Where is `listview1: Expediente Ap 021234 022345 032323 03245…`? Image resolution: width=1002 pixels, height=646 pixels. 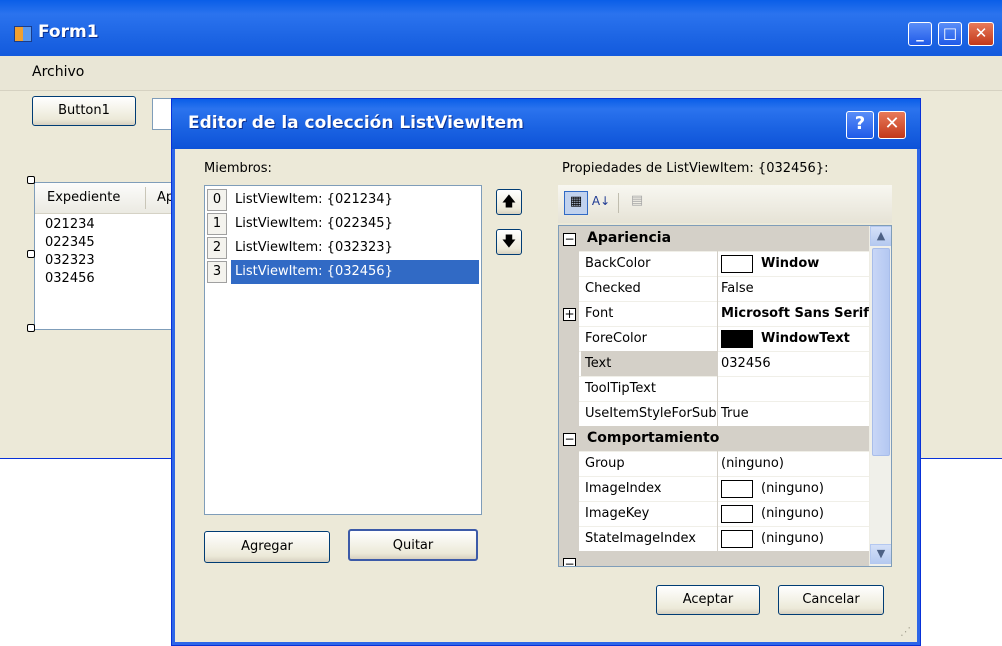
listview1: Expediente Ap 021234 022345 032323 03245… is located at coordinates (110, 256).